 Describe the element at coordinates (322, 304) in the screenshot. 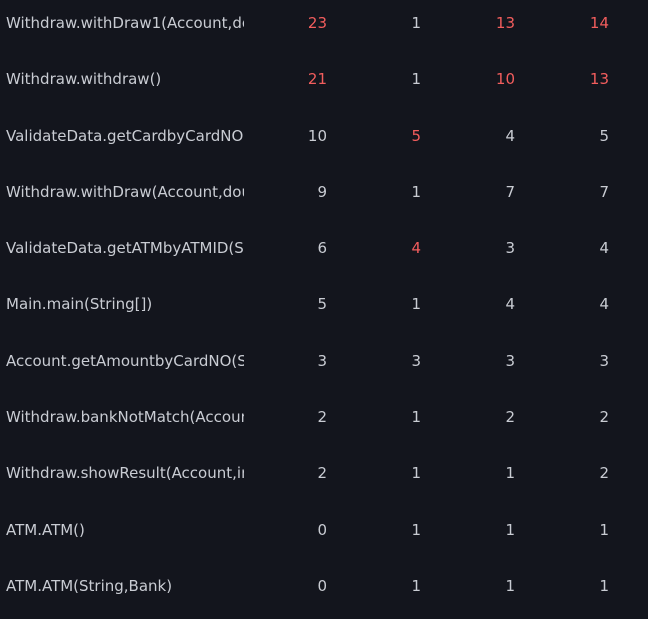

I see `metric-1-value: 5` at that location.